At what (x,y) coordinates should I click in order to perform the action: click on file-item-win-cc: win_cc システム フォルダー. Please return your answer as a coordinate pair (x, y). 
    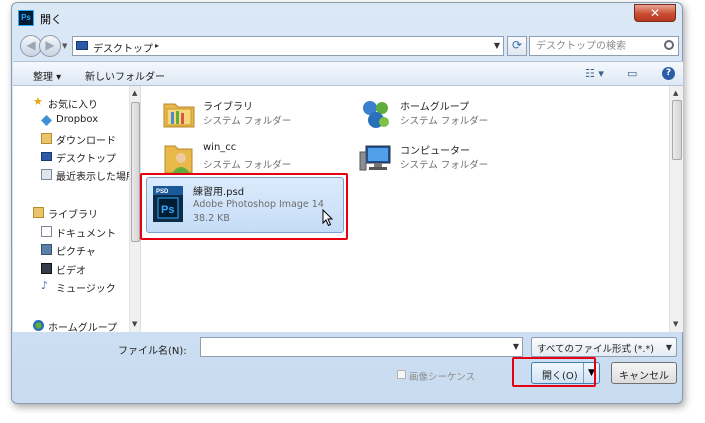
    Looking at the image, I should click on (251, 158).